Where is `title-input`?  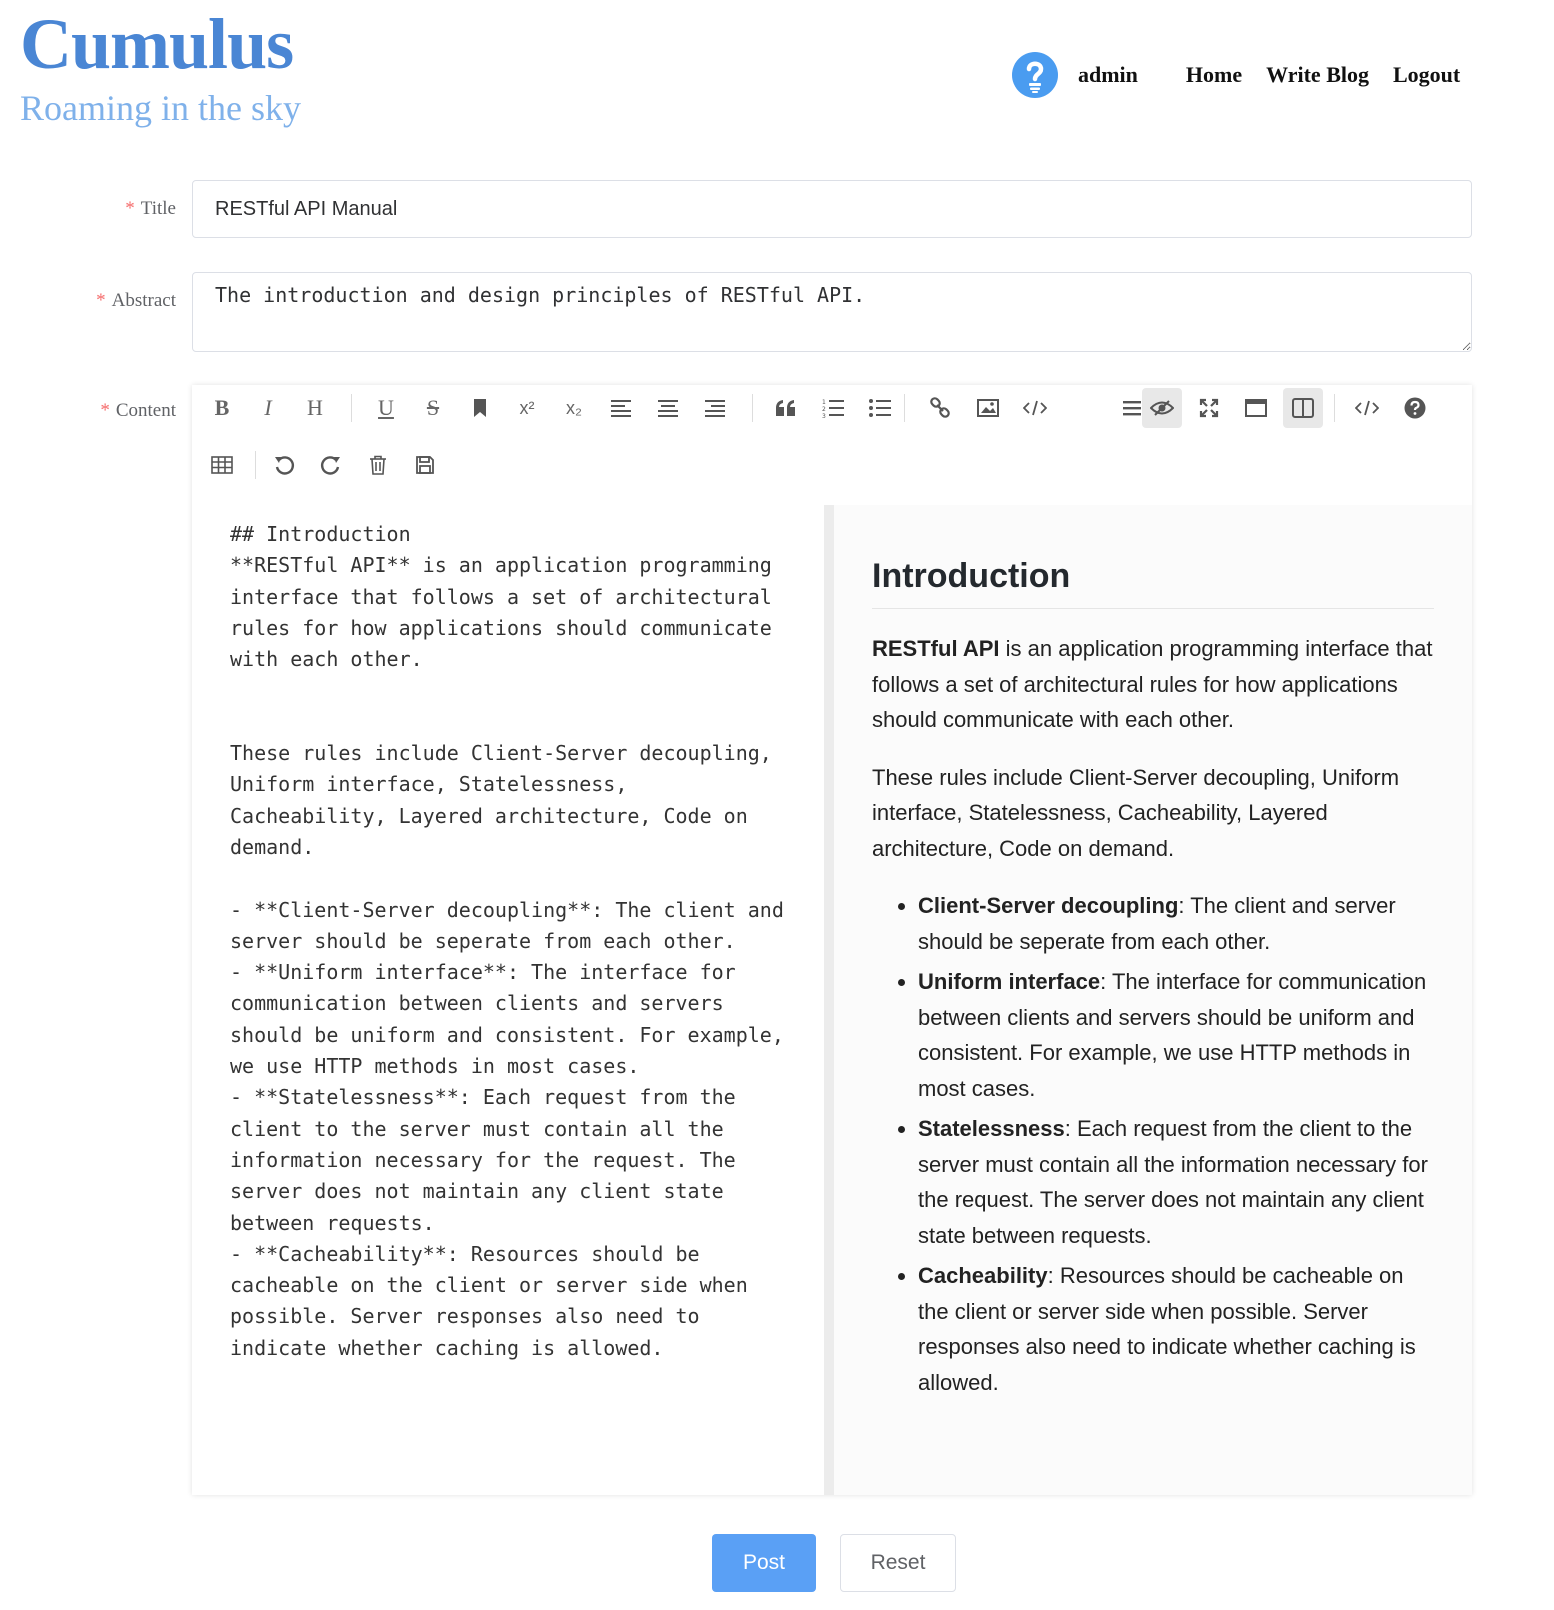
title-input is located at coordinates (832, 209).